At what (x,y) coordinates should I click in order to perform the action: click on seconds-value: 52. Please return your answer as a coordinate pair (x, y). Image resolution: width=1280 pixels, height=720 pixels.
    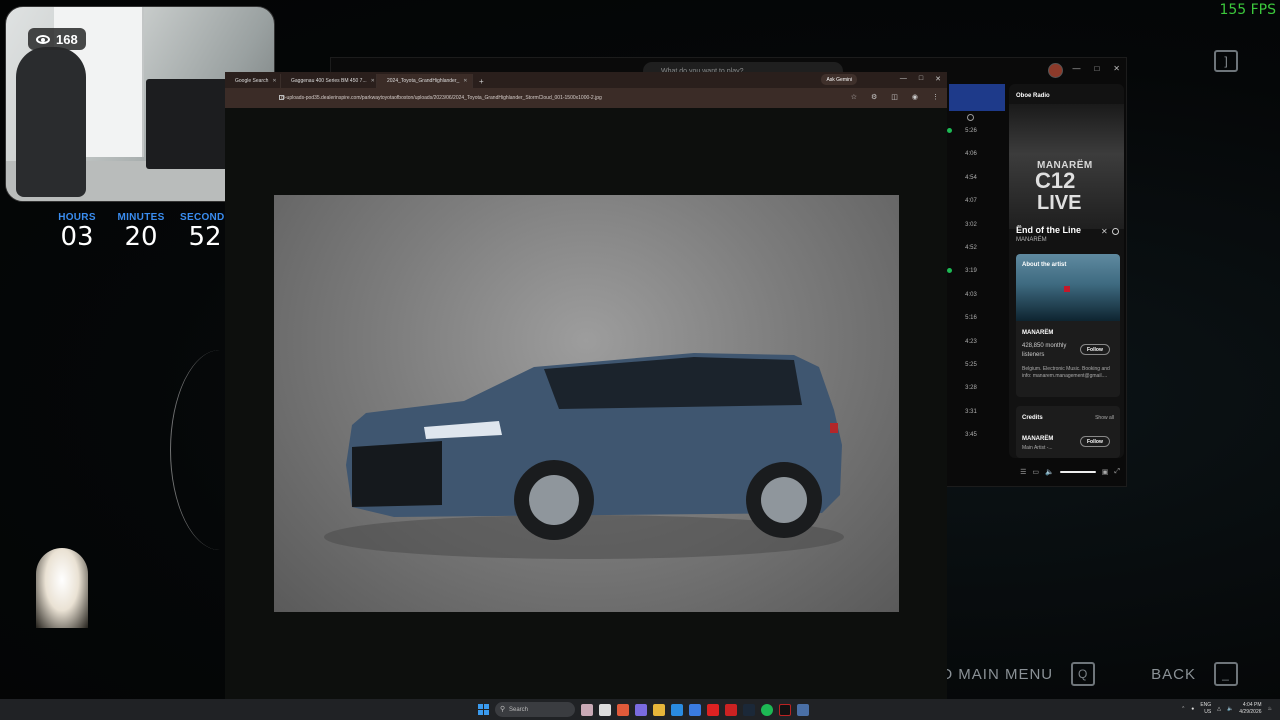
    Looking at the image, I should click on (205, 237).